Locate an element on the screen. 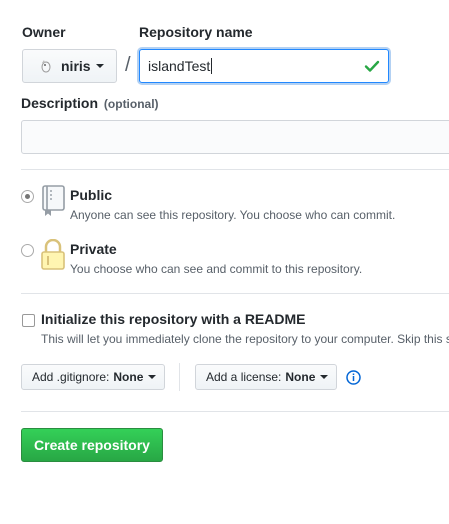 This screenshot has height=524, width=449. repository-name-value: islandTest is located at coordinates (179, 66).